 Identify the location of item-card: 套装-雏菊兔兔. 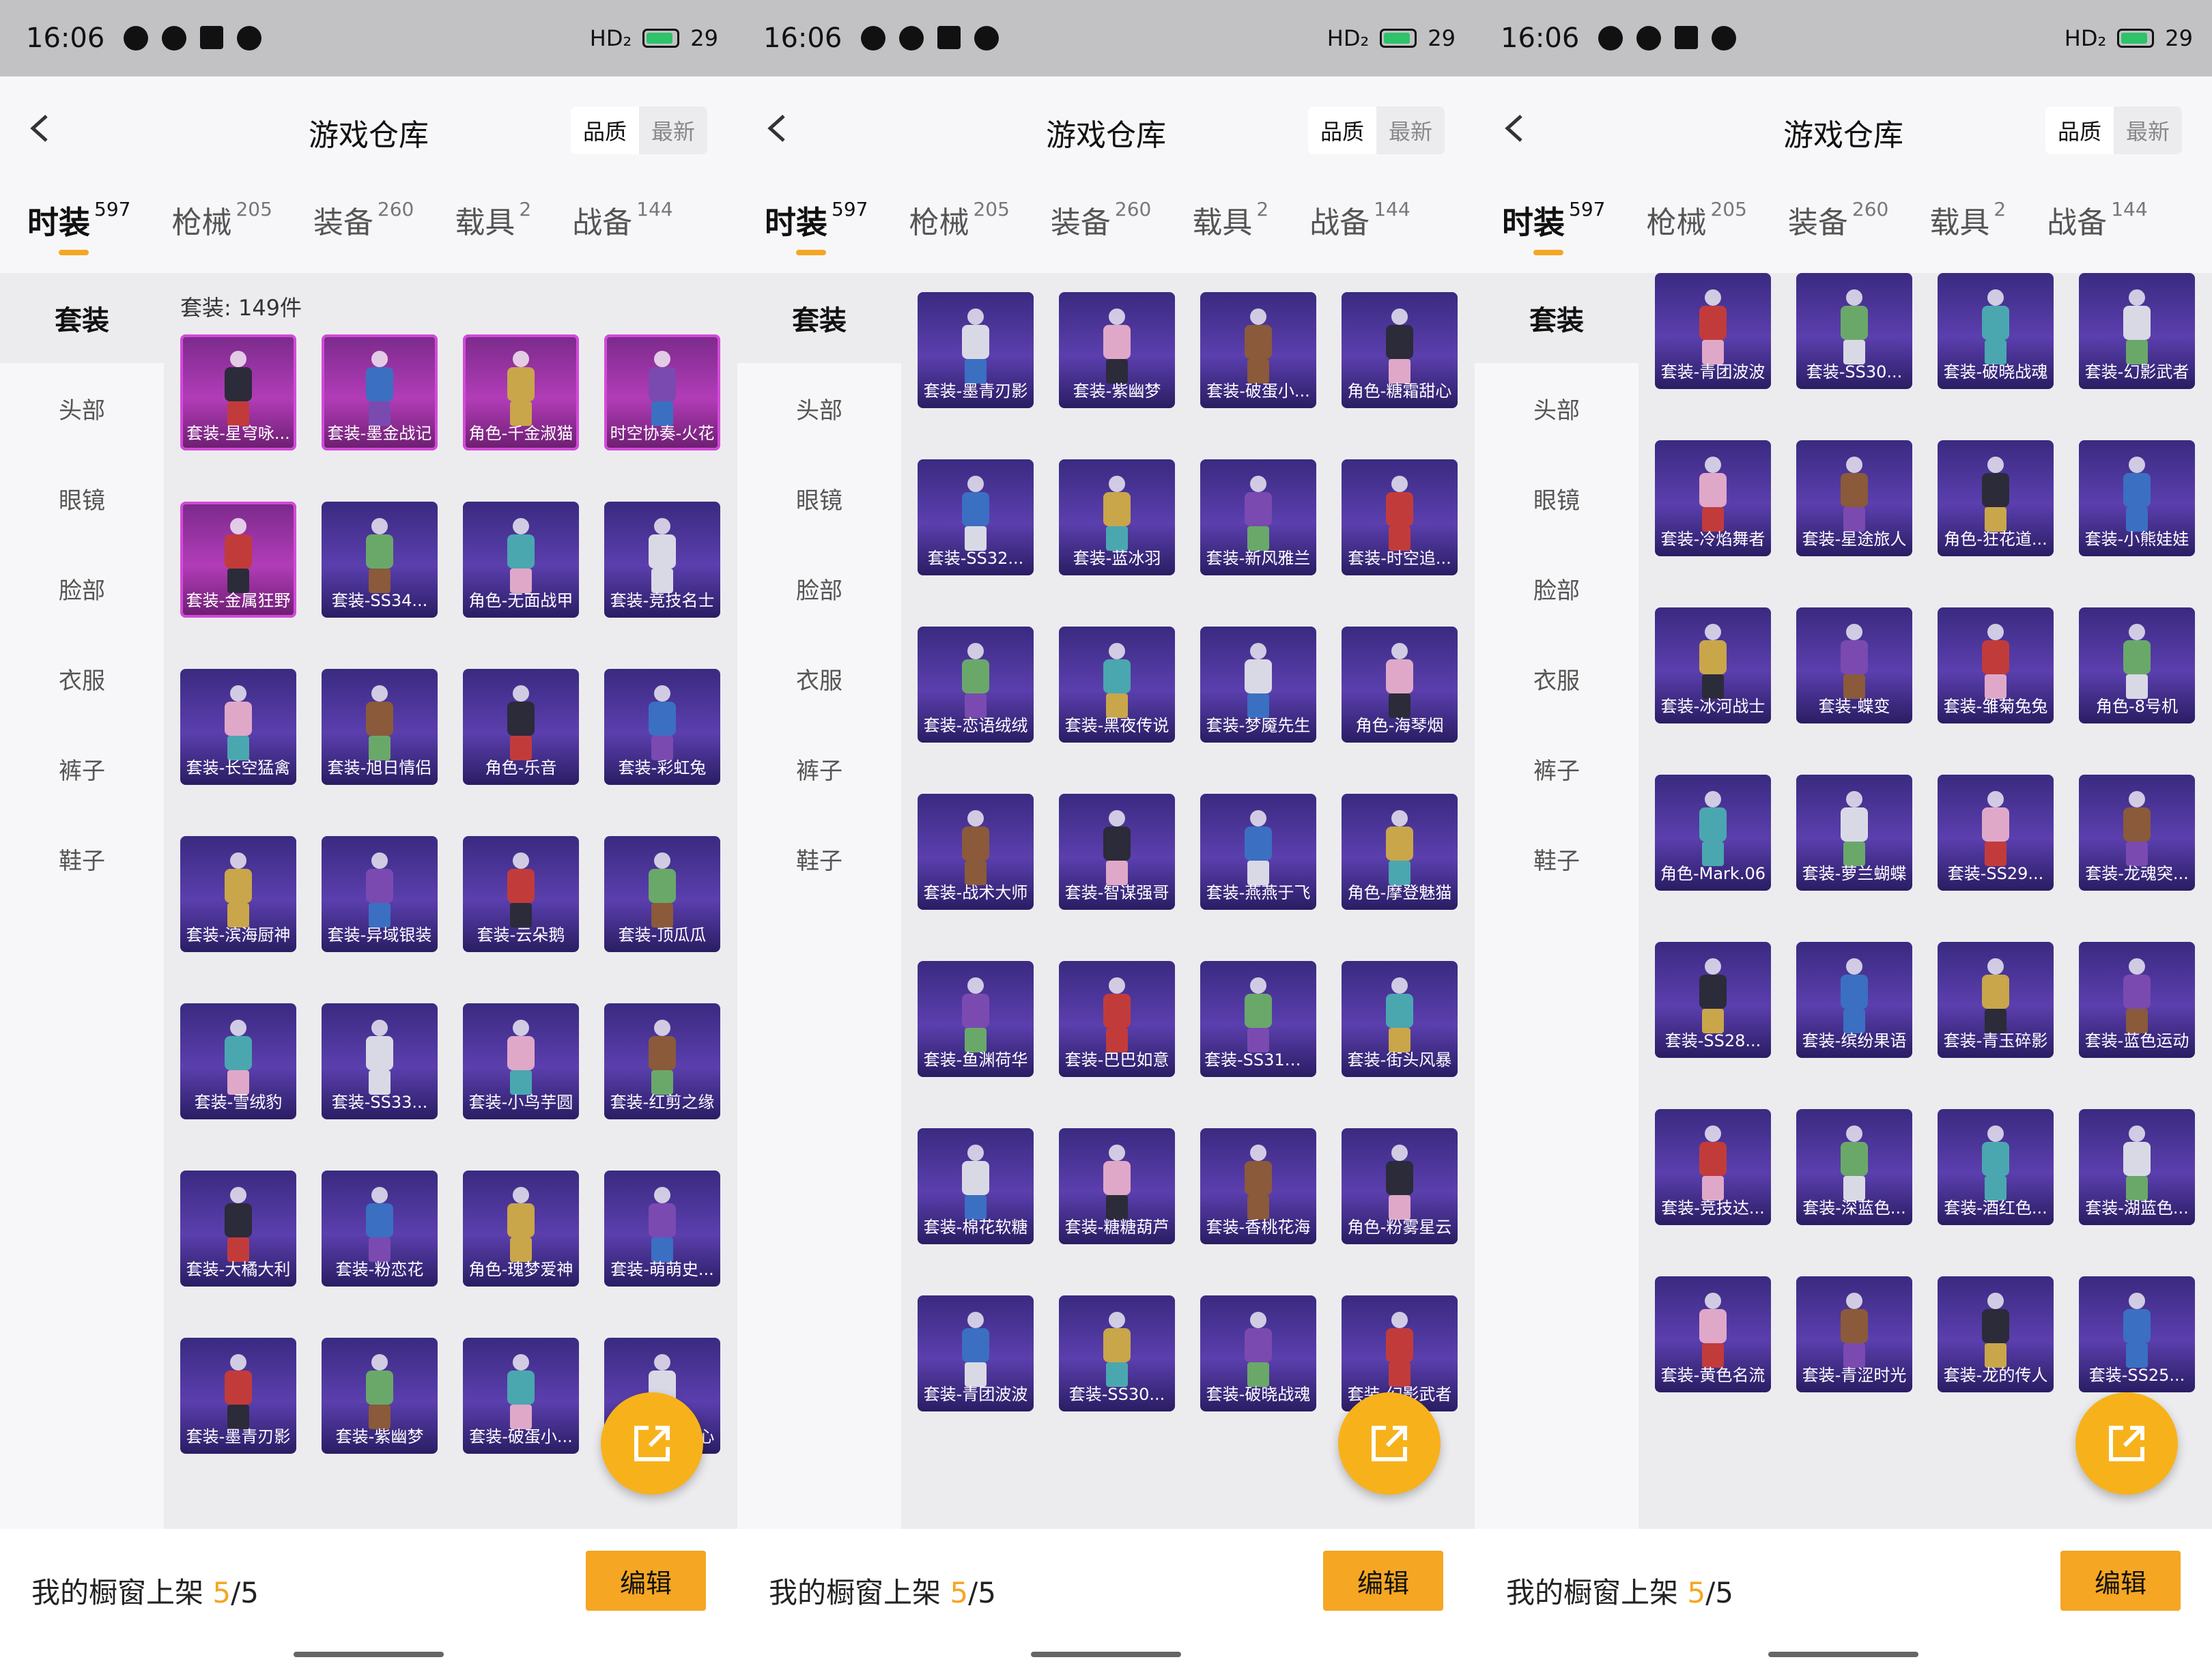
(1996, 665).